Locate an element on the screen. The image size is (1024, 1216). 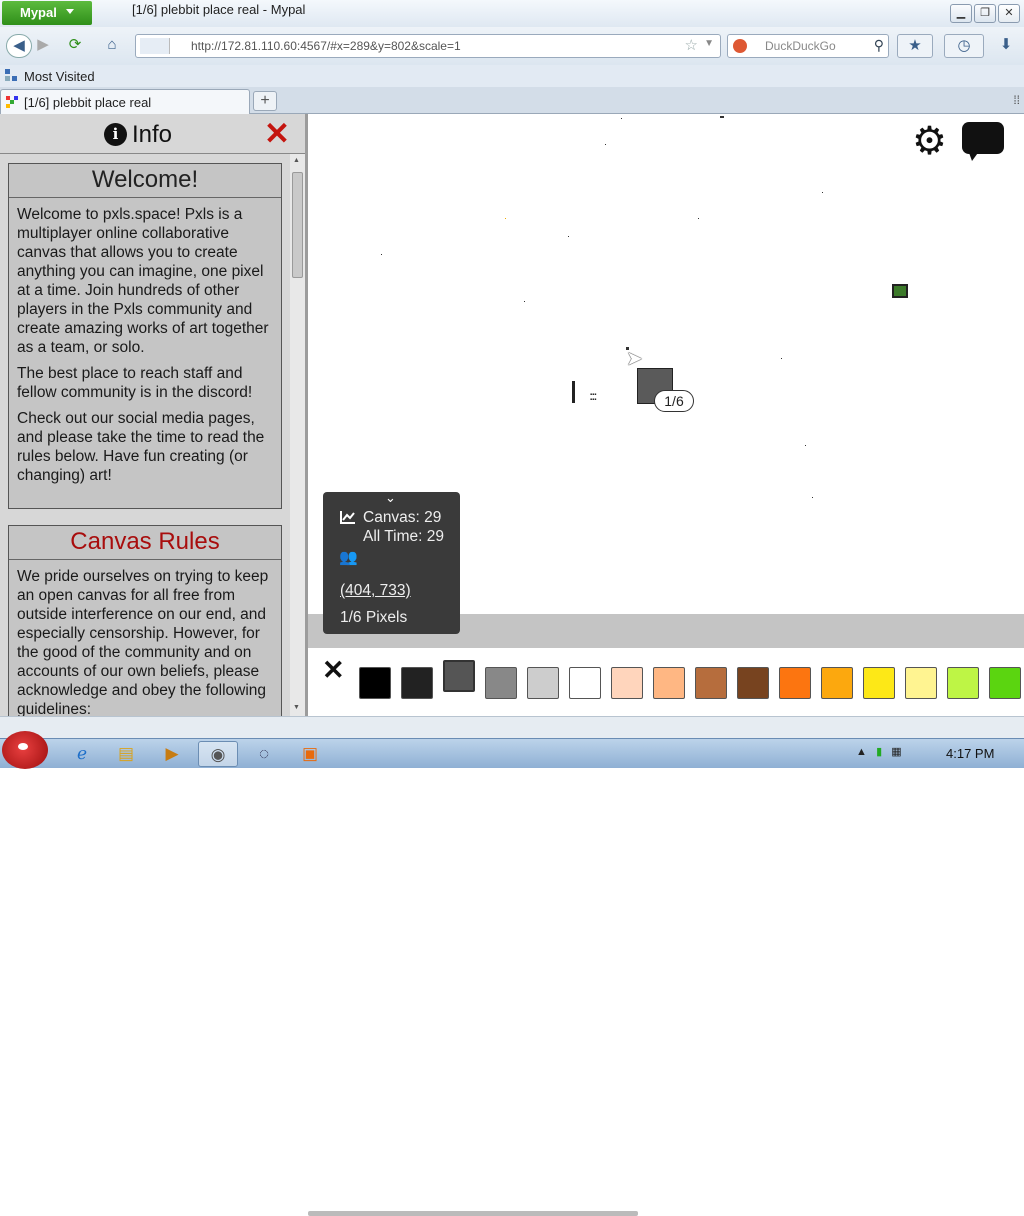
start-button is located at coordinates (25, 750).